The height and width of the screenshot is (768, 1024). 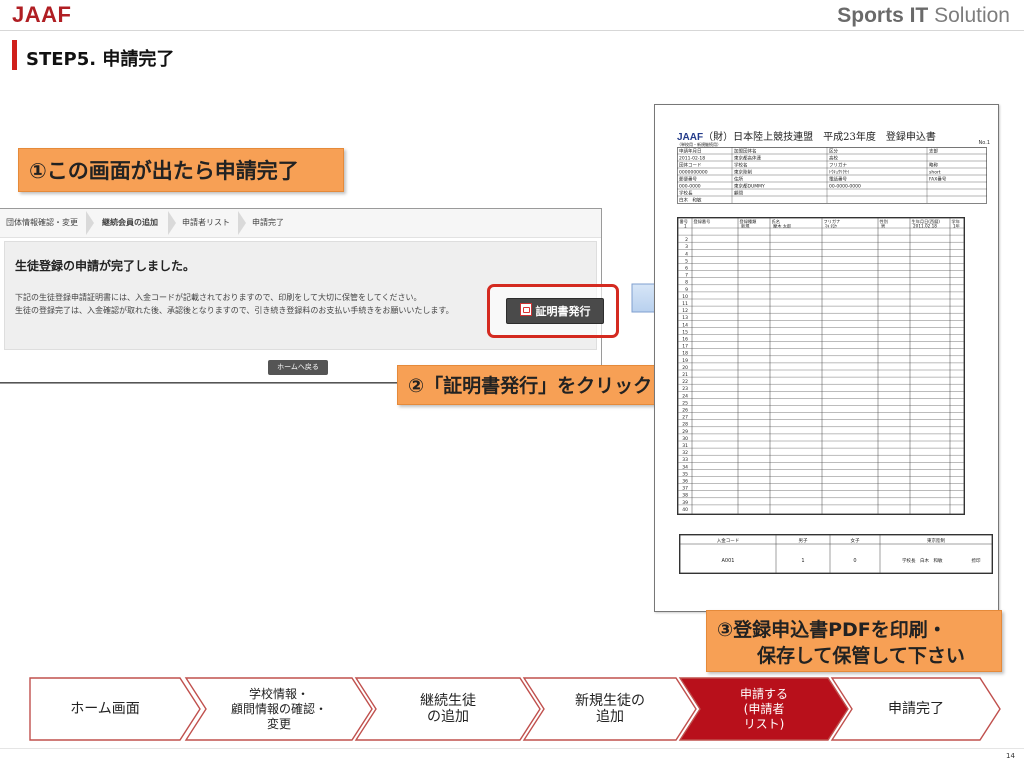 I want to click on jaaf-logo: JAAF, so click(x=42, y=14).